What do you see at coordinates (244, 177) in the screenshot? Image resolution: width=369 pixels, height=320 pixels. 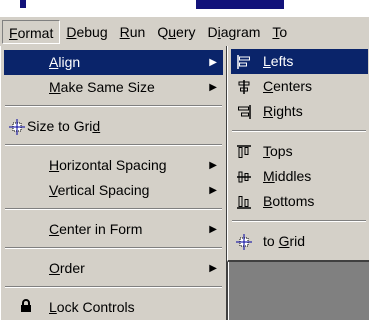 I see `align-middles-icon` at bounding box center [244, 177].